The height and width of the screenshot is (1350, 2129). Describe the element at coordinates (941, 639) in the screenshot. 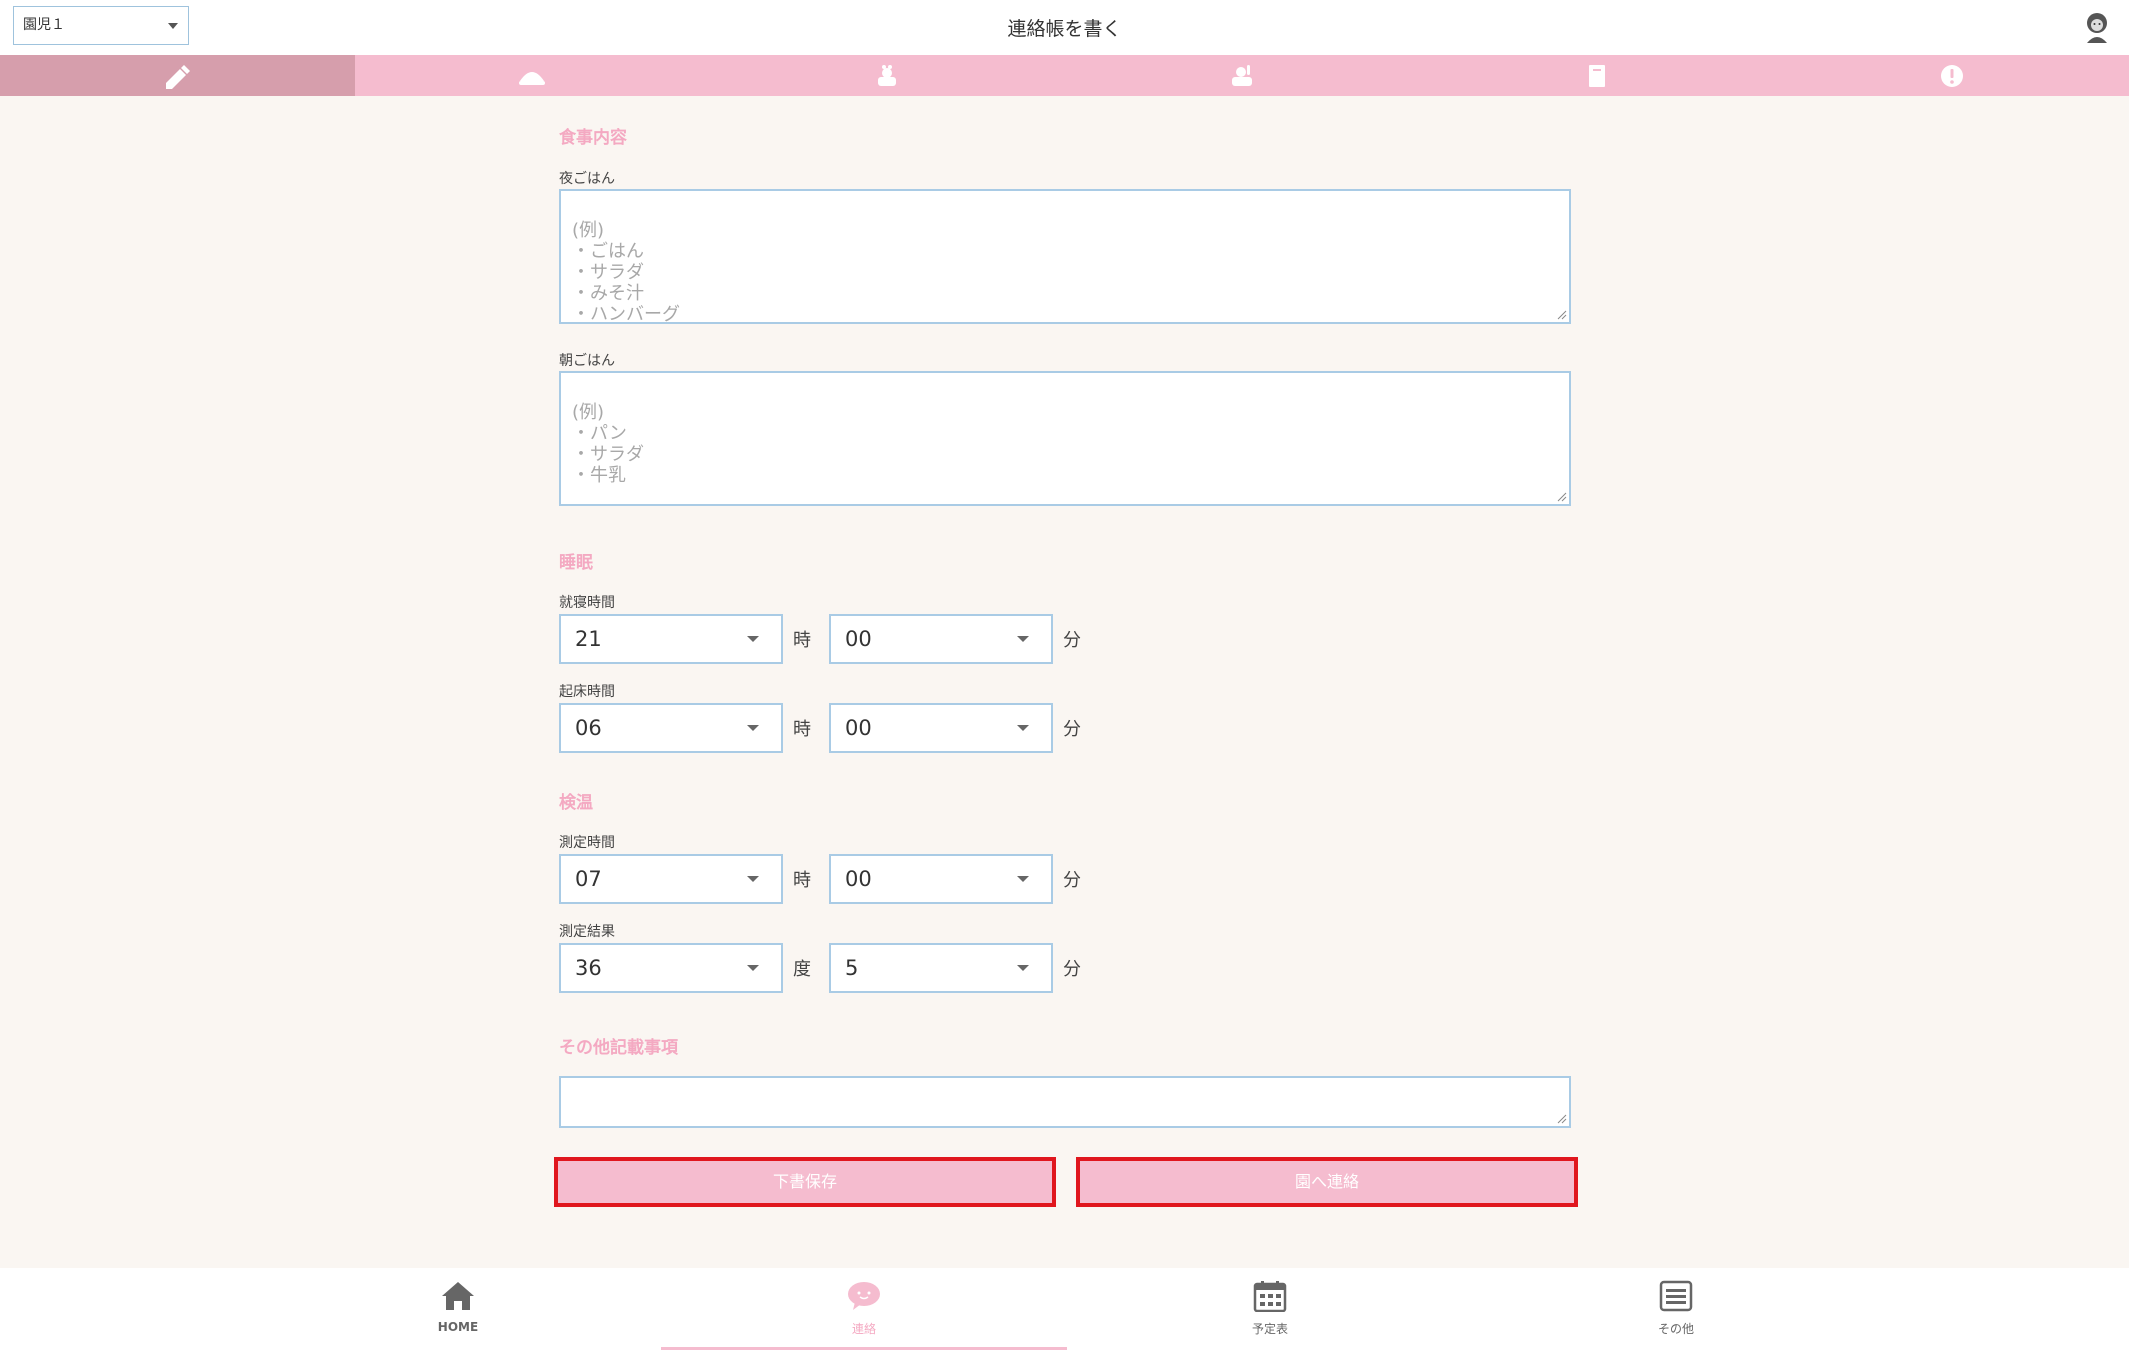

I see `bedtime-minute-select: 00` at that location.